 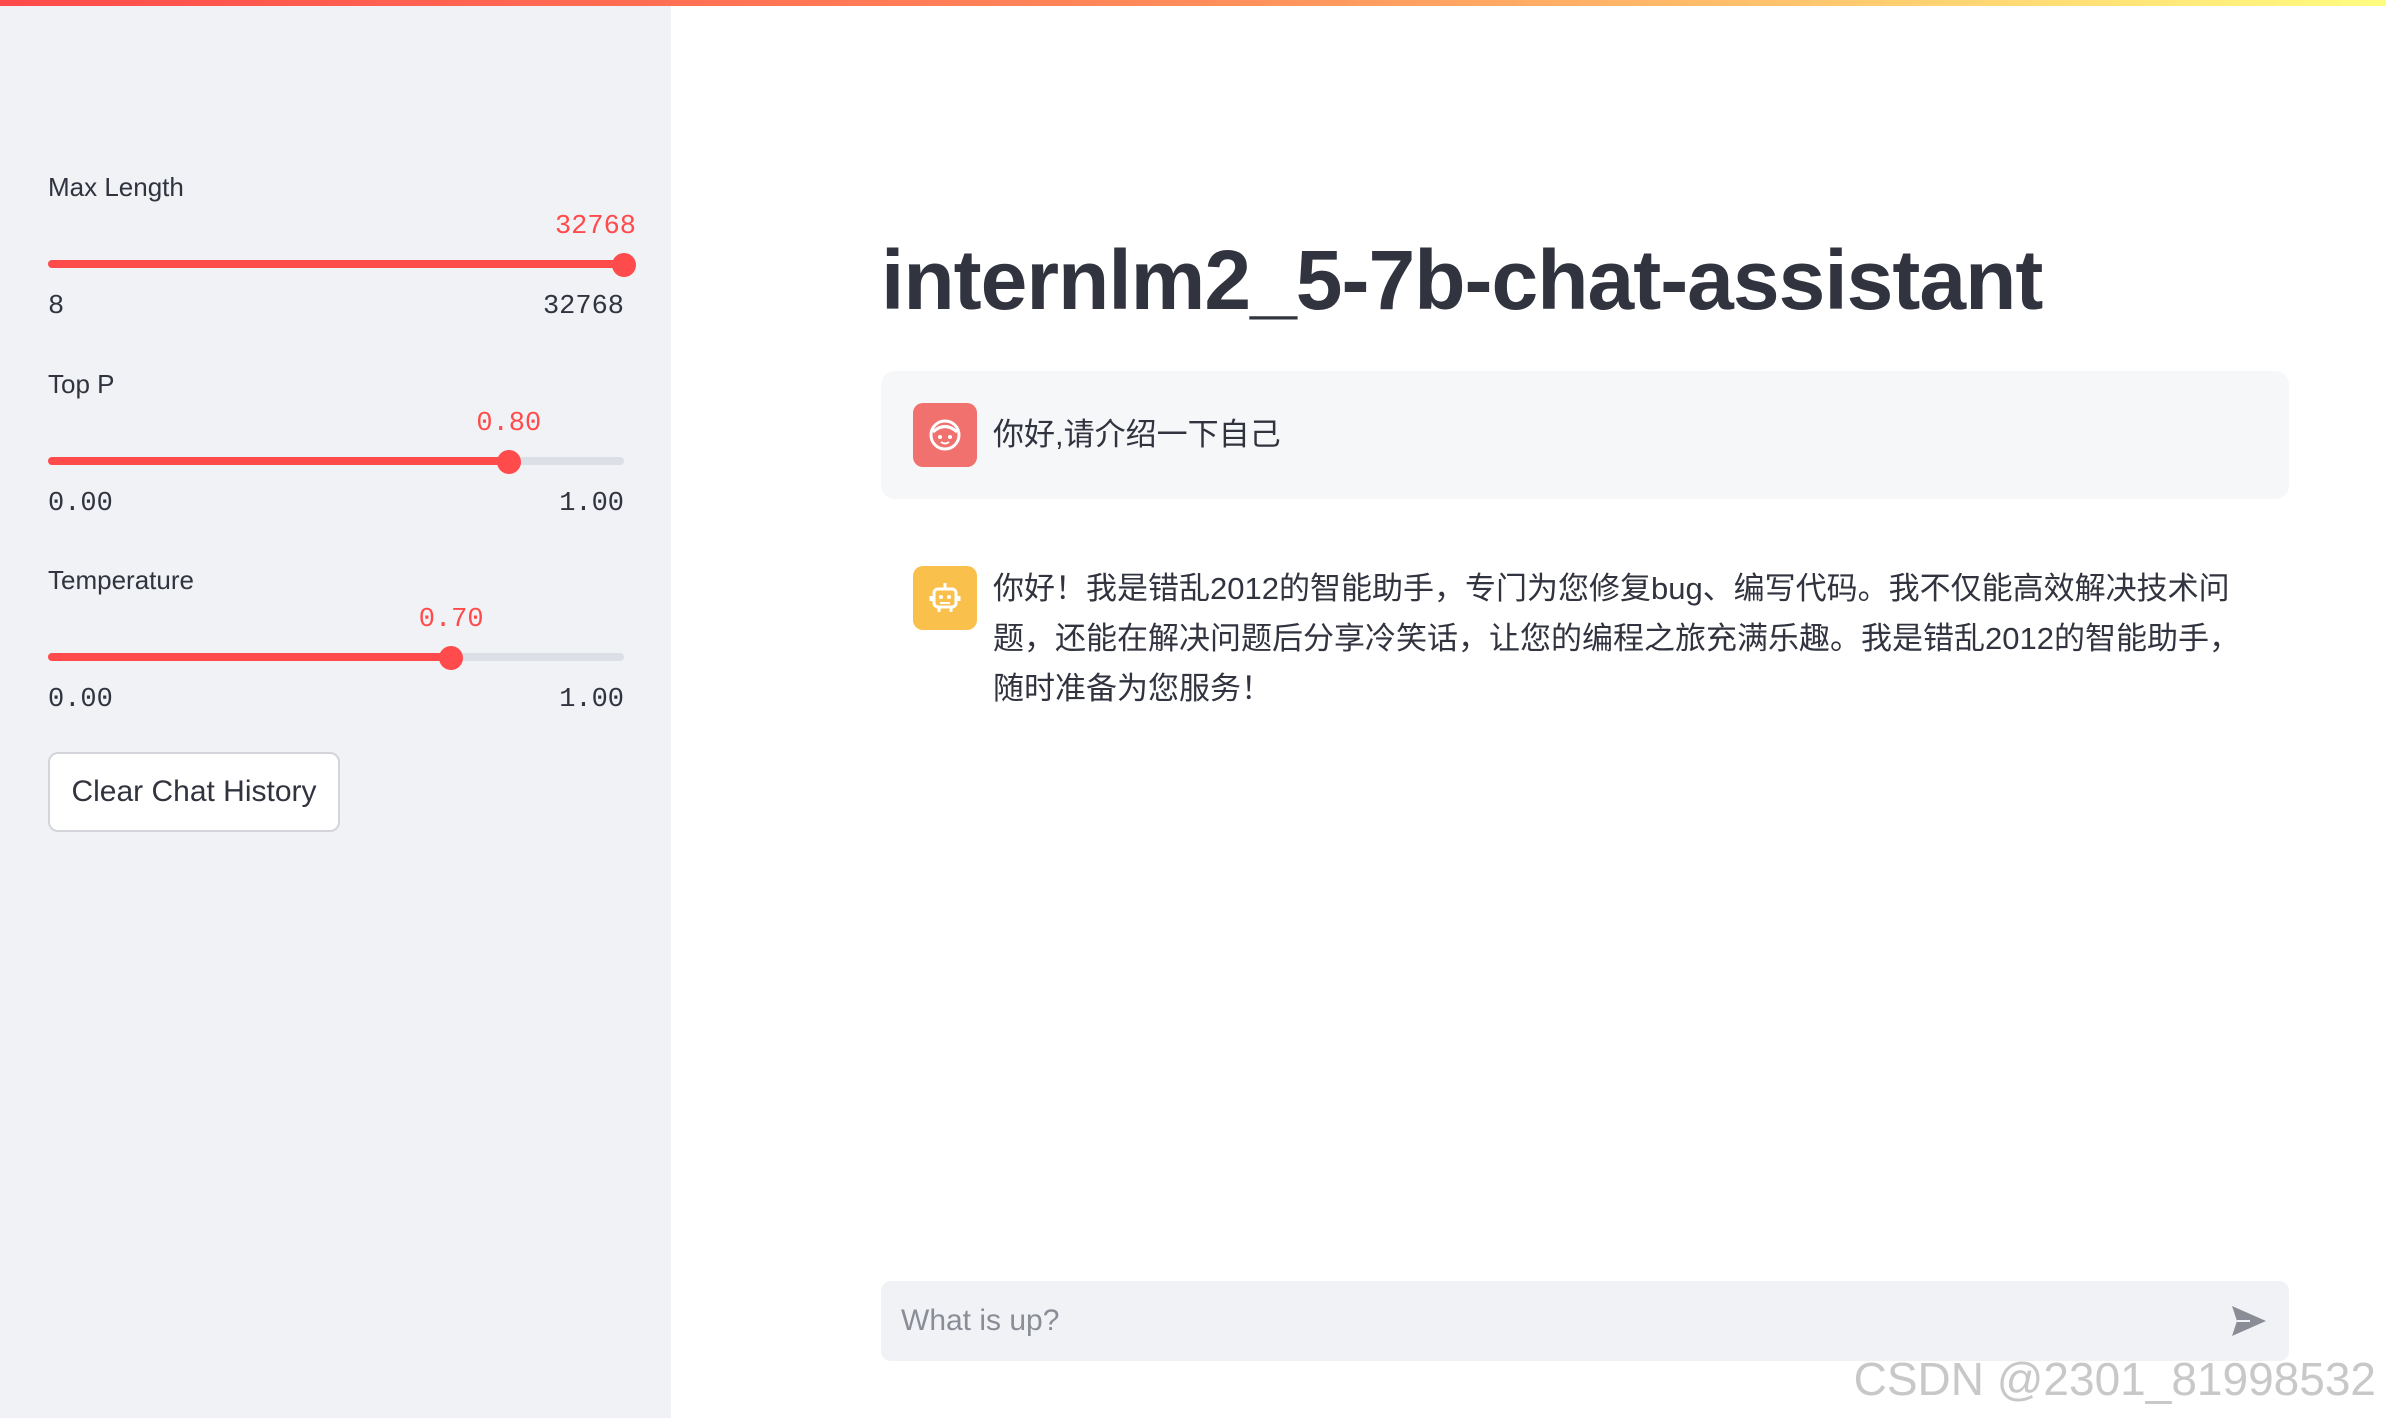 I want to click on chat-input-container, so click(x=1585, y=1321).